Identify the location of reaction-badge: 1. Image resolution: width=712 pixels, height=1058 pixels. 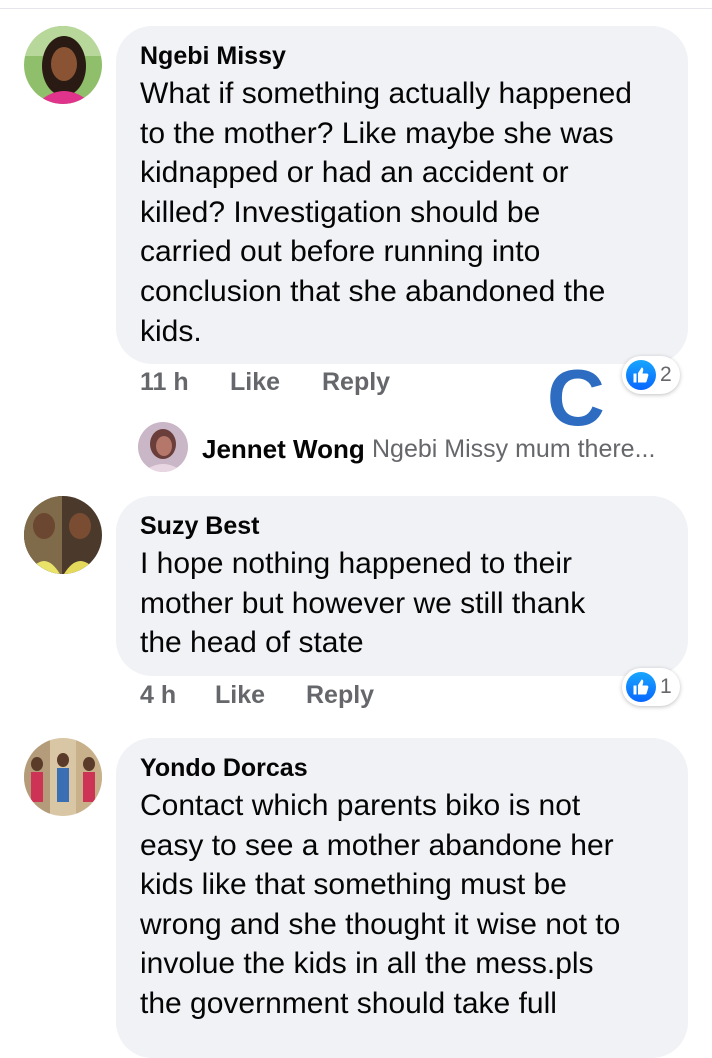
(651, 687).